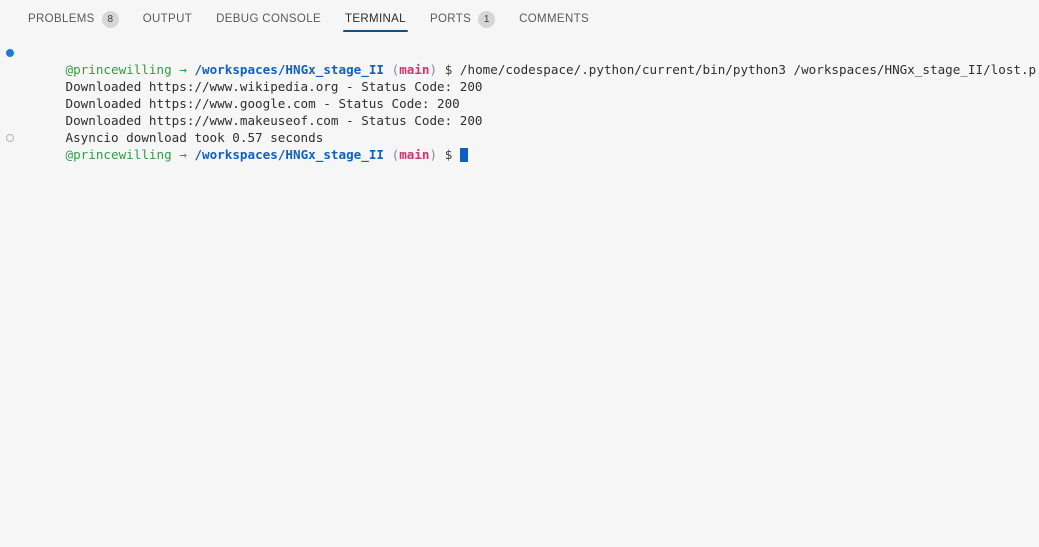  I want to click on tab-comments-label: COMMENTS, so click(554, 18).